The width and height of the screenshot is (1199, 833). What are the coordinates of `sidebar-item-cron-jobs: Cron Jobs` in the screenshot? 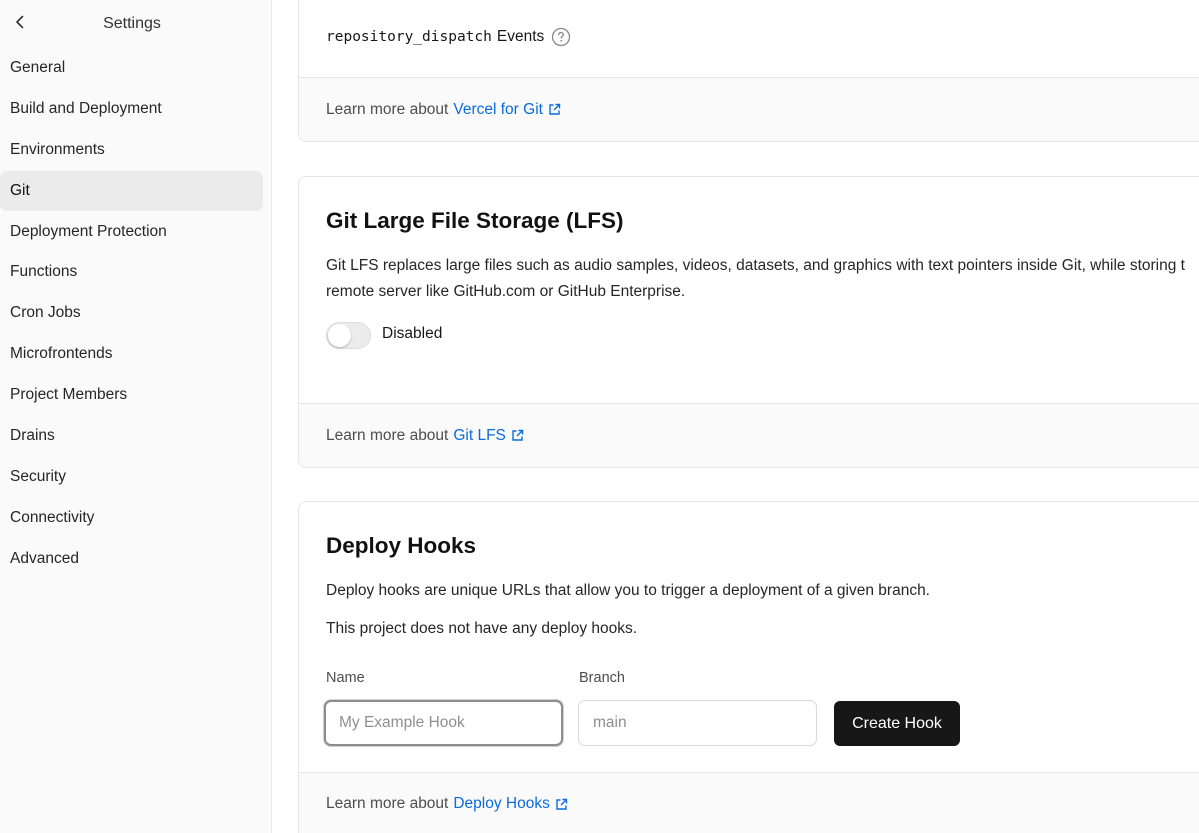 It's located at (131, 313).